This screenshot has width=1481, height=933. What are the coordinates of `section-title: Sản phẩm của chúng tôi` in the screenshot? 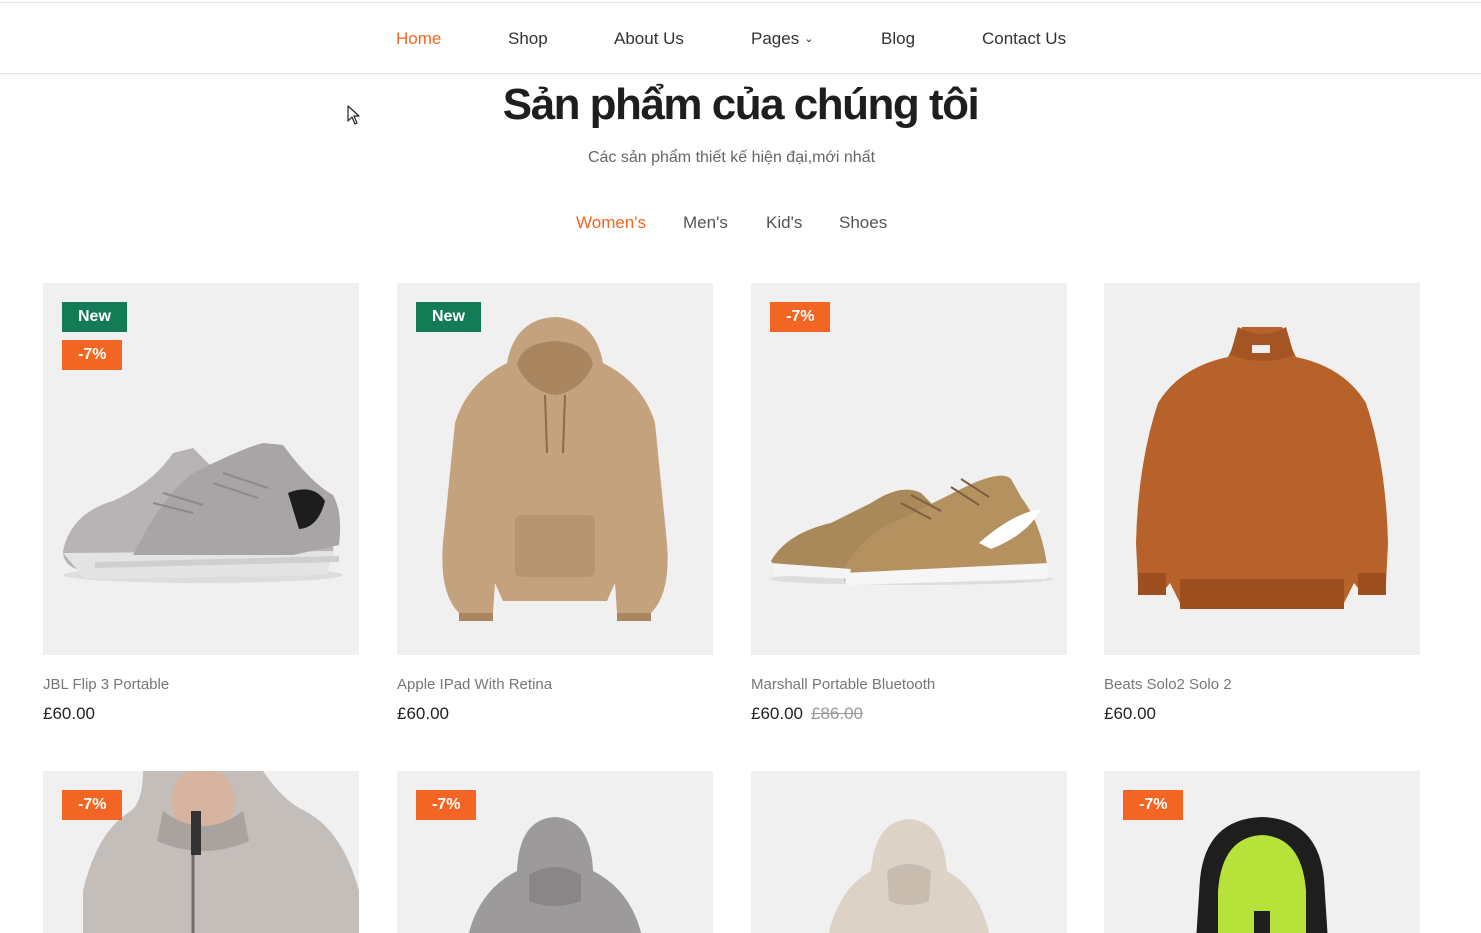 It's located at (741, 104).